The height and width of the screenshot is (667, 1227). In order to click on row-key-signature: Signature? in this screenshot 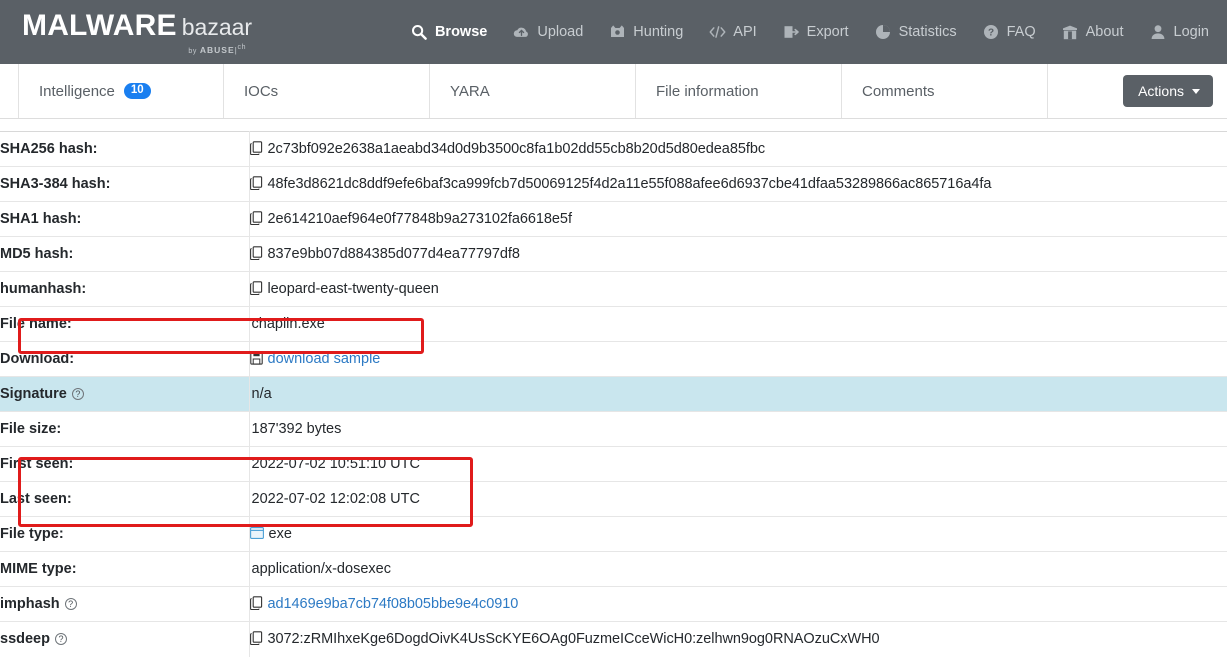, I will do `click(125, 394)`.